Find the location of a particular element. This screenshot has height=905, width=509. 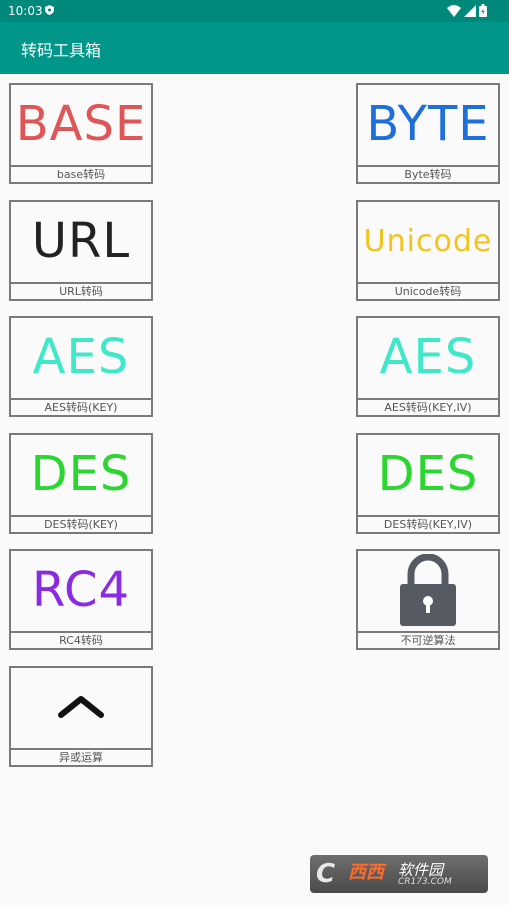

tile-rc4: RC4 RC4转码 is located at coordinates (81, 599).